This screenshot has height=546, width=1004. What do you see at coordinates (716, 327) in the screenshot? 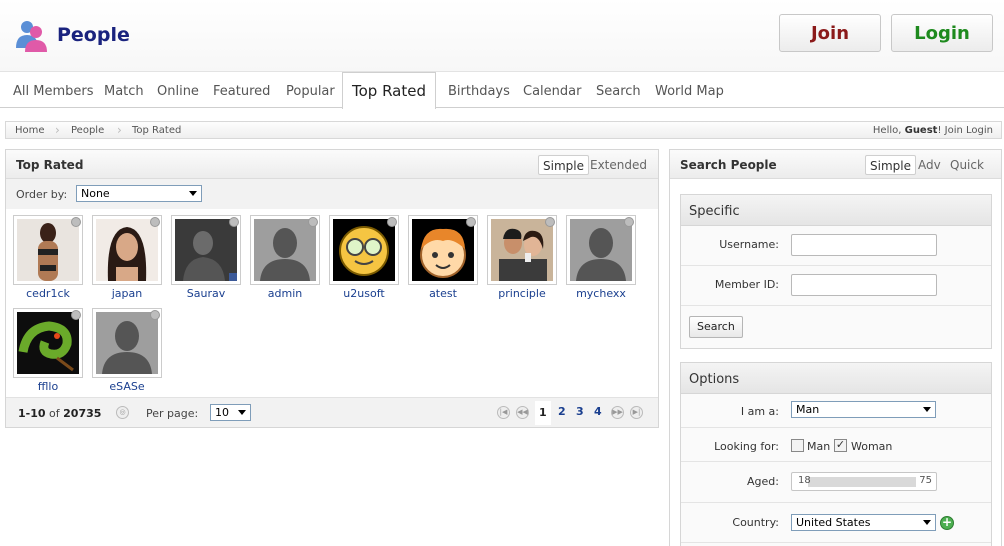
I see `search-button: Search` at bounding box center [716, 327].